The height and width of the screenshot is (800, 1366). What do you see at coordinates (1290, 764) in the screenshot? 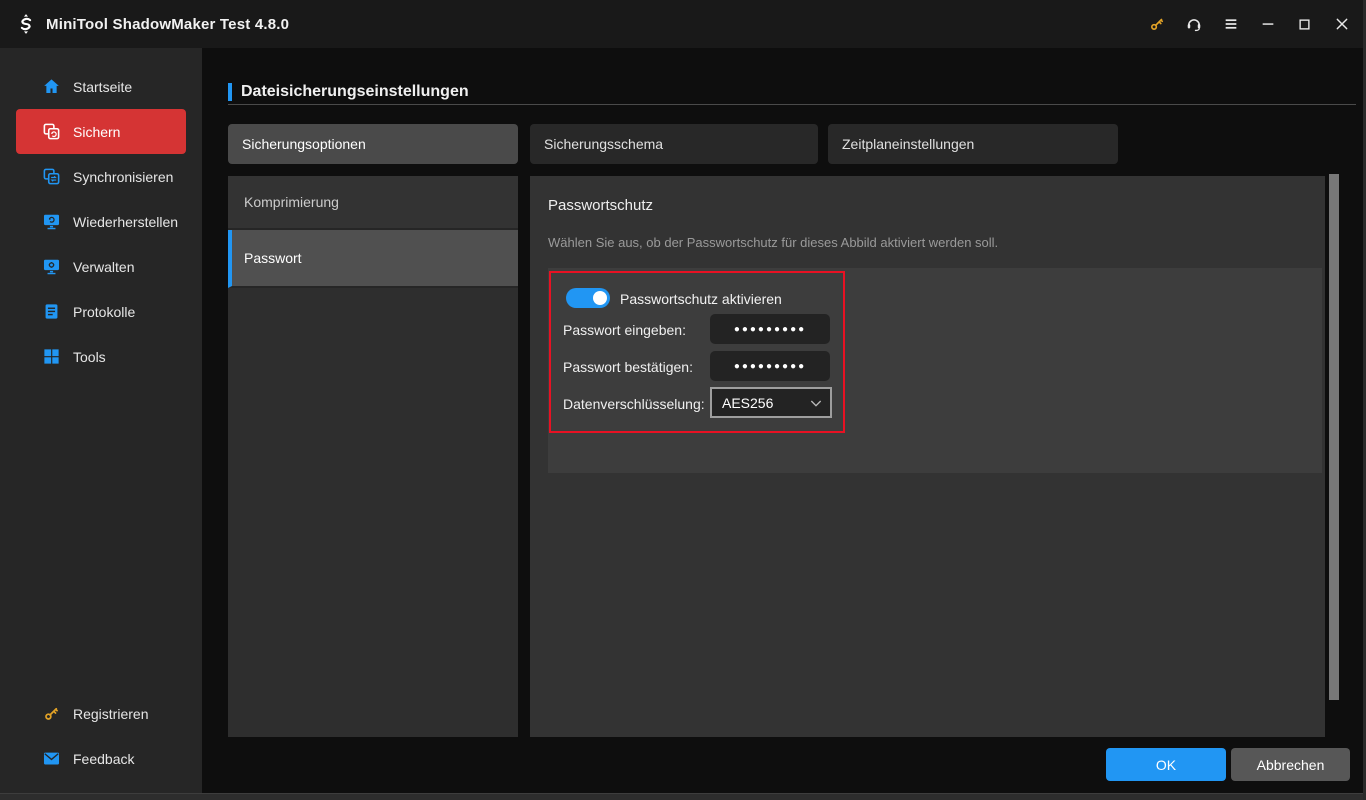
I see `cancel-button: Abbrechen` at bounding box center [1290, 764].